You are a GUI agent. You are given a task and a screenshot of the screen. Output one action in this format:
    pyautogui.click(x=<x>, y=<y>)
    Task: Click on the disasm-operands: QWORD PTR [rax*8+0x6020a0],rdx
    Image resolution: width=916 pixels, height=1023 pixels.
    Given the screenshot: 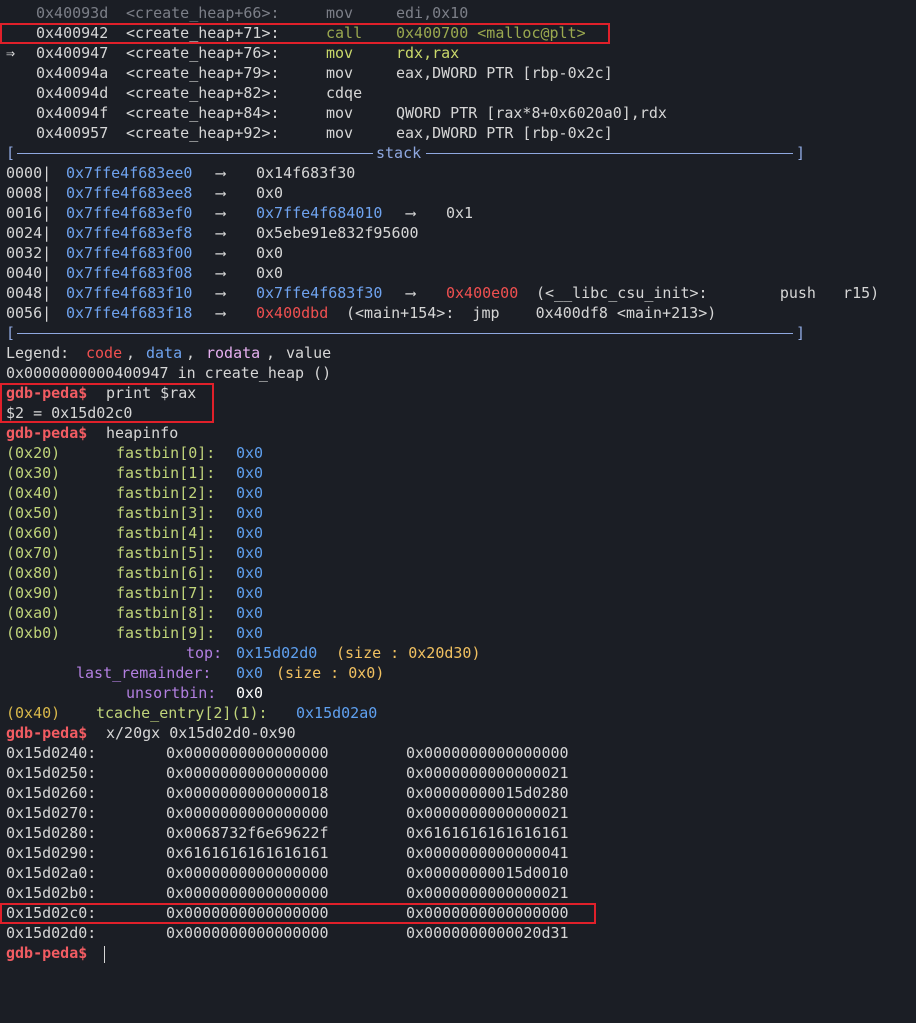 What is the action you would take?
    pyautogui.click(x=531, y=113)
    